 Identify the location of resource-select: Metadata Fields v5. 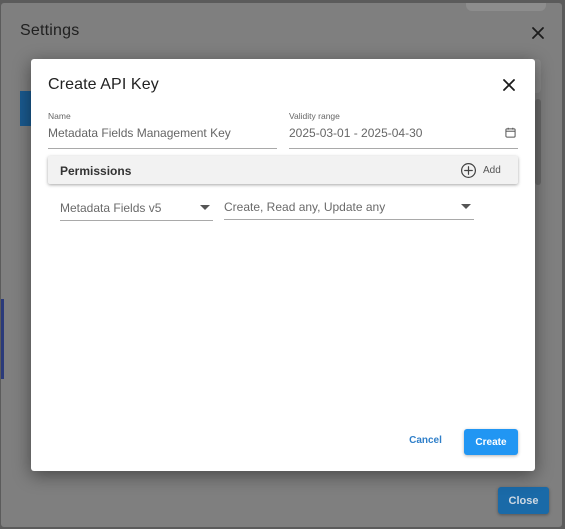
(136, 209).